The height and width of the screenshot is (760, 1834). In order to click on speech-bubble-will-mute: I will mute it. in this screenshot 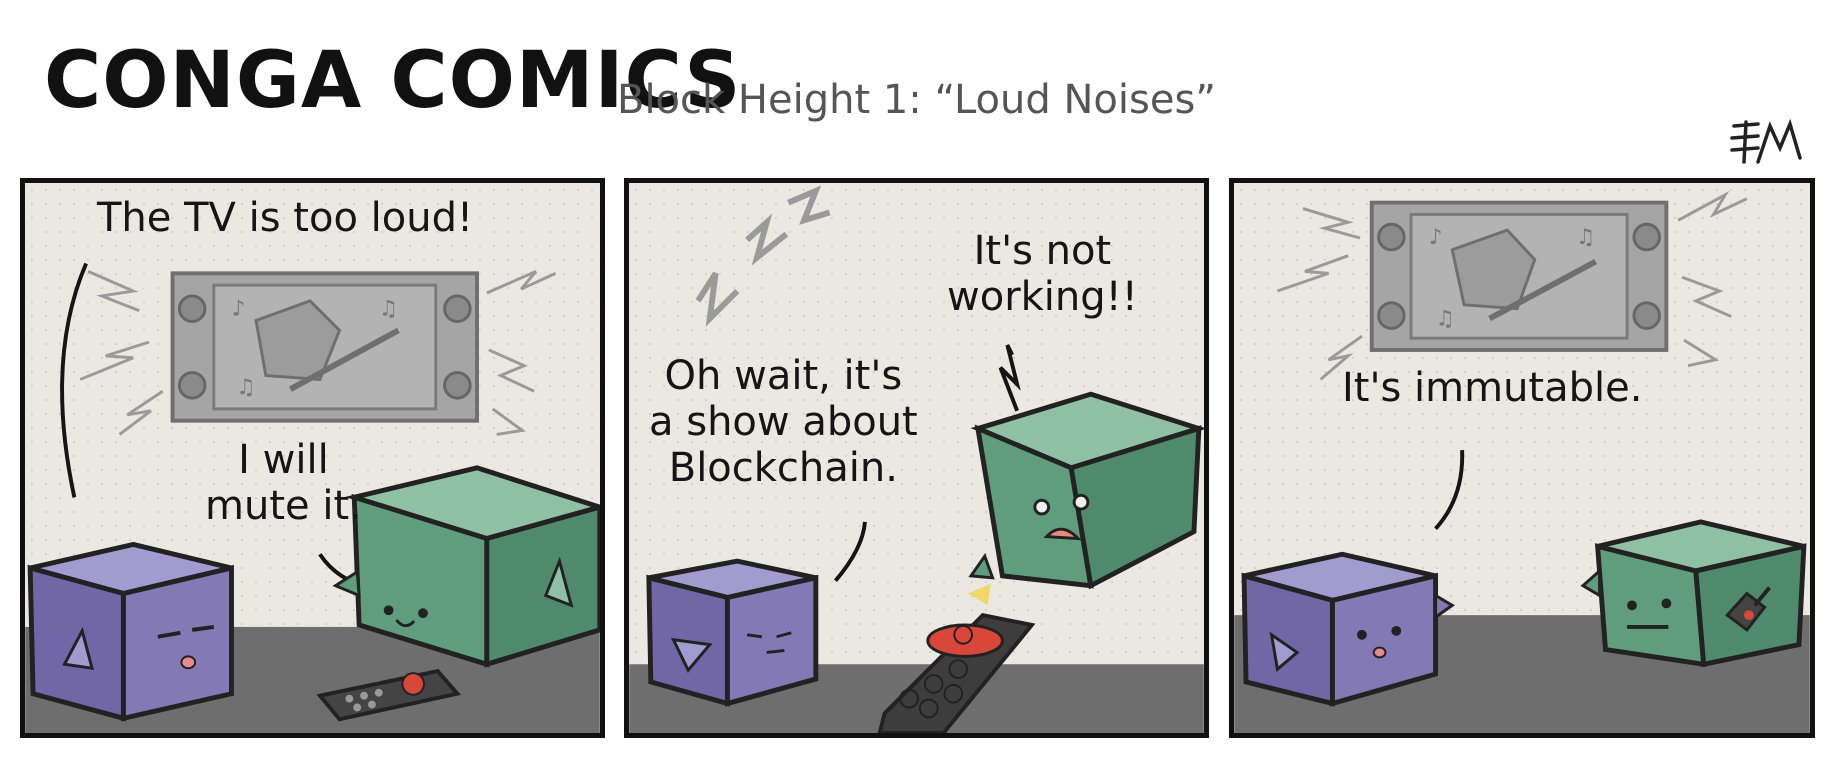, I will do `click(283, 483)`.